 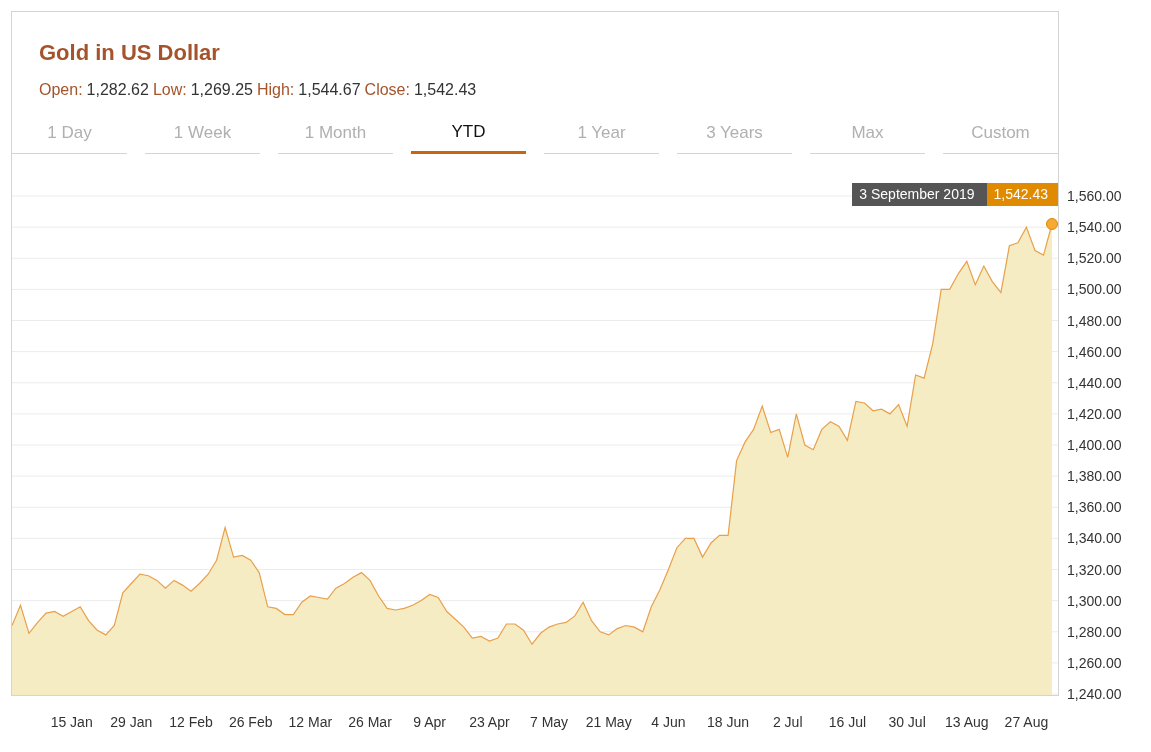 What do you see at coordinates (728, 722) in the screenshot?
I see `x-axis-label: 18 Jun` at bounding box center [728, 722].